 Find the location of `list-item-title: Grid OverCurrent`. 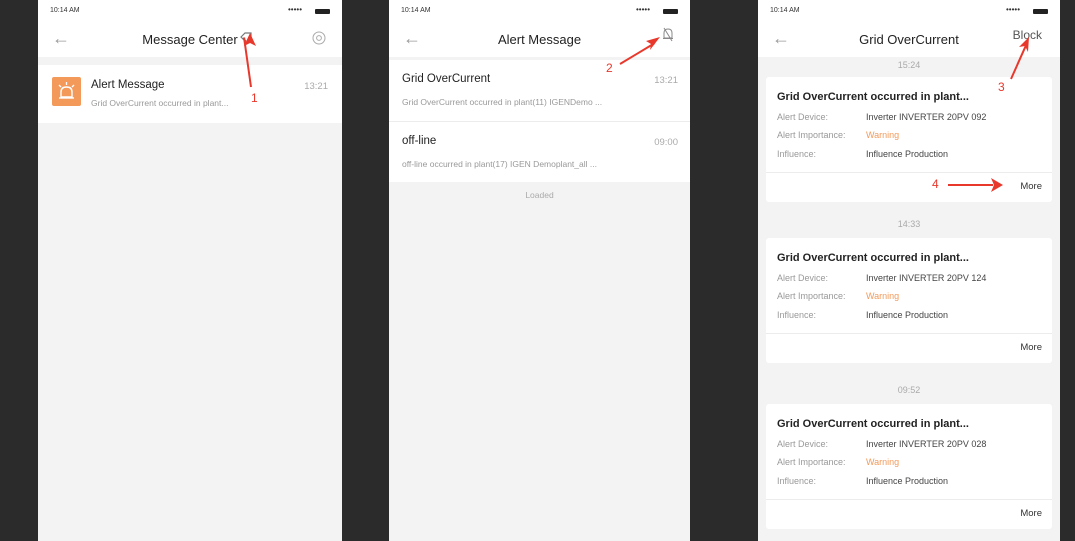

list-item-title: Grid OverCurrent is located at coordinates (446, 79).